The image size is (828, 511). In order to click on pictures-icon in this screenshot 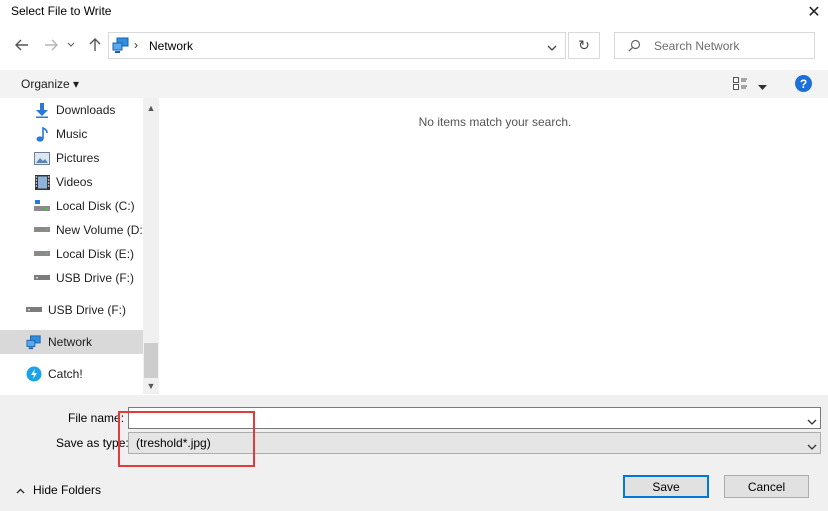, I will do `click(42, 158)`.